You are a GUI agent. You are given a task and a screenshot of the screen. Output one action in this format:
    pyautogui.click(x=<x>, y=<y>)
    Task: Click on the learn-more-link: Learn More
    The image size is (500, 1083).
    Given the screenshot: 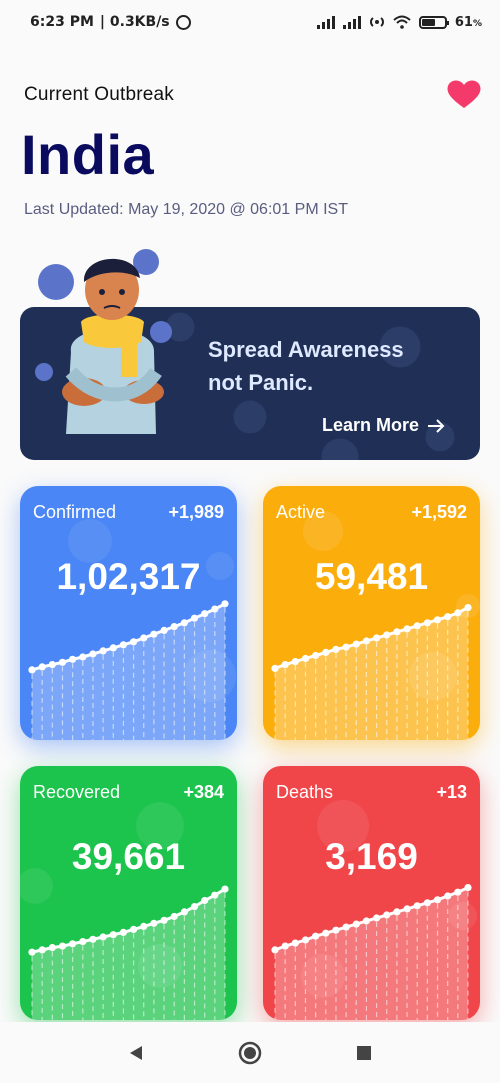 What is the action you would take?
    pyautogui.click(x=383, y=425)
    